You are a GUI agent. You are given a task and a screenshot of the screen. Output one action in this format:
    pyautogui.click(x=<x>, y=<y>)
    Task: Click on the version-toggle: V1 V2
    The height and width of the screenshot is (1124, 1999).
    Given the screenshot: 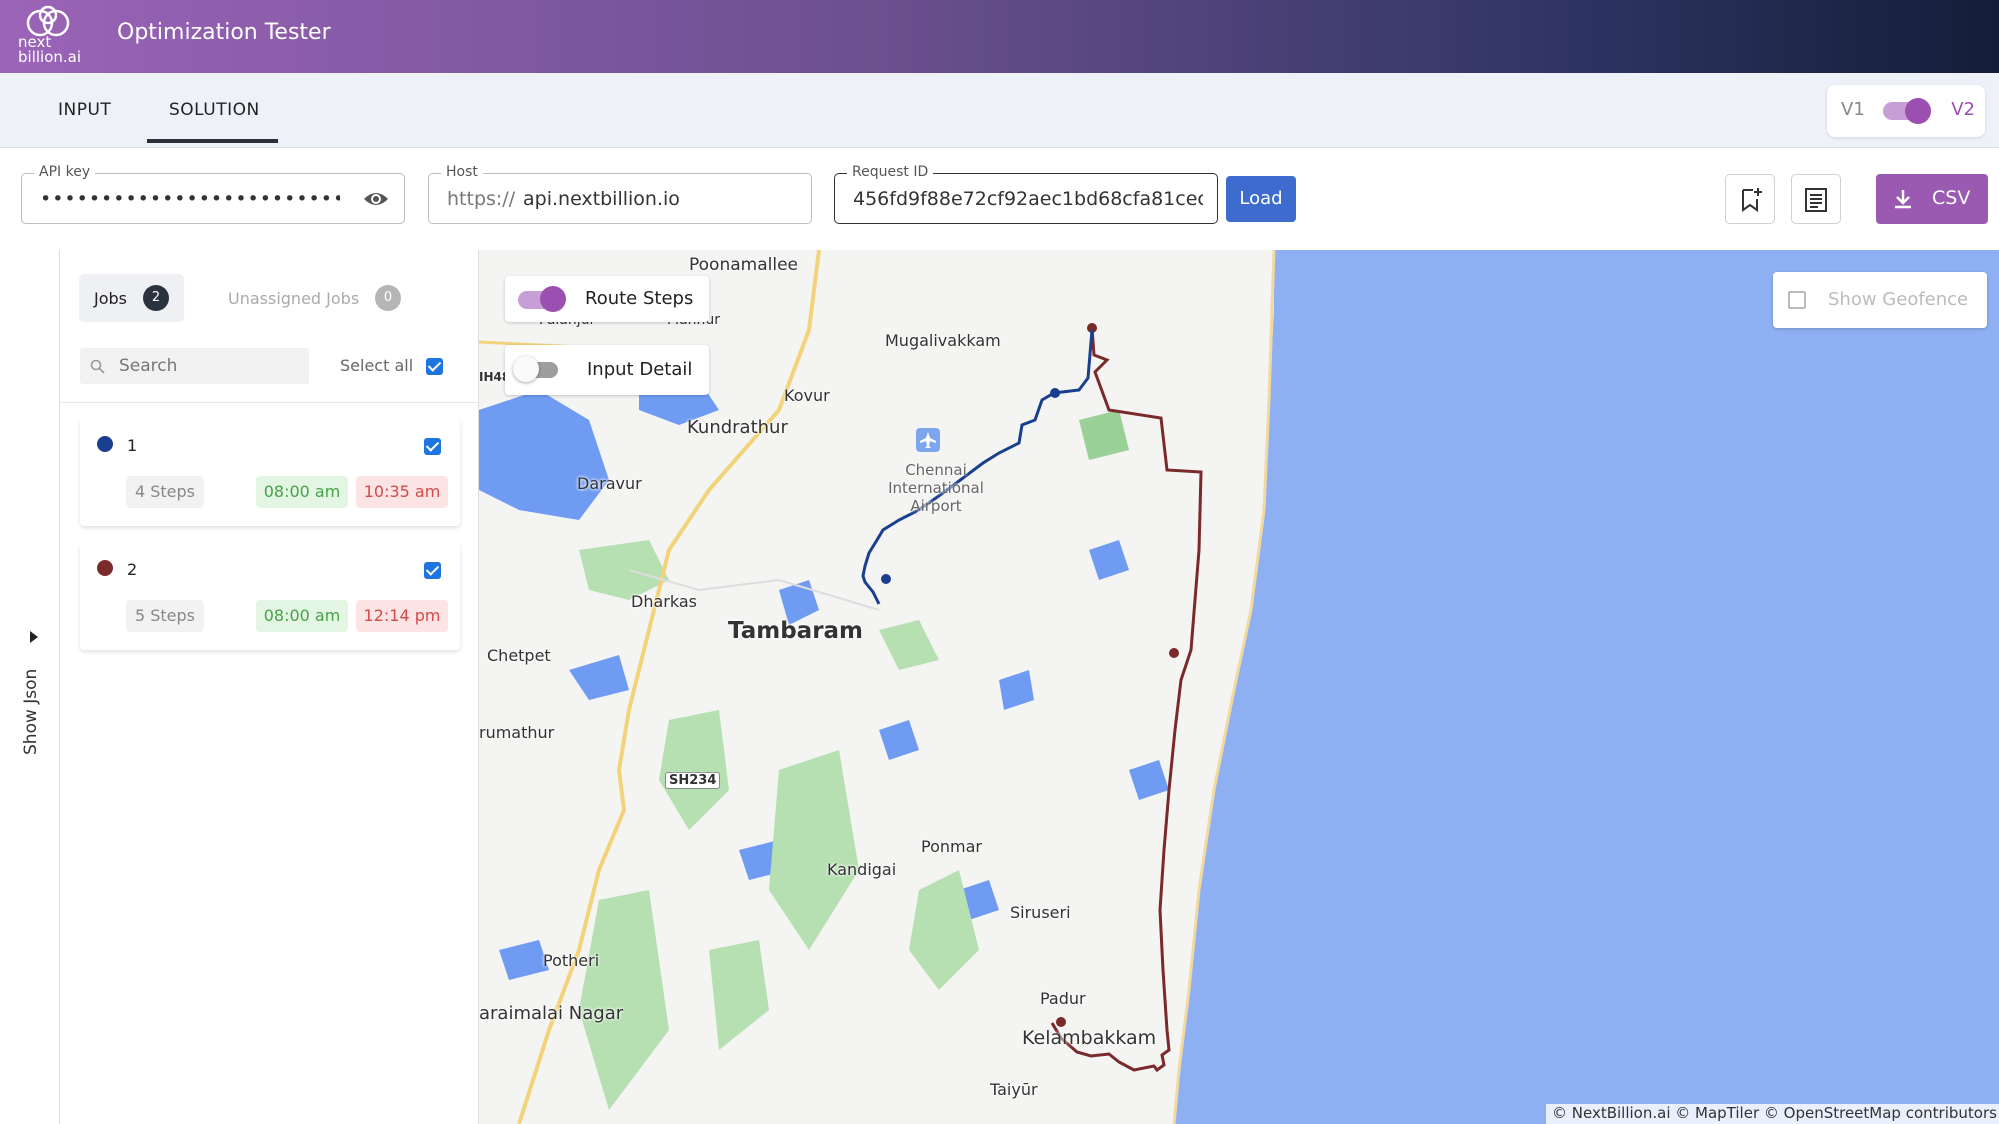 What is the action you would take?
    pyautogui.click(x=1906, y=111)
    